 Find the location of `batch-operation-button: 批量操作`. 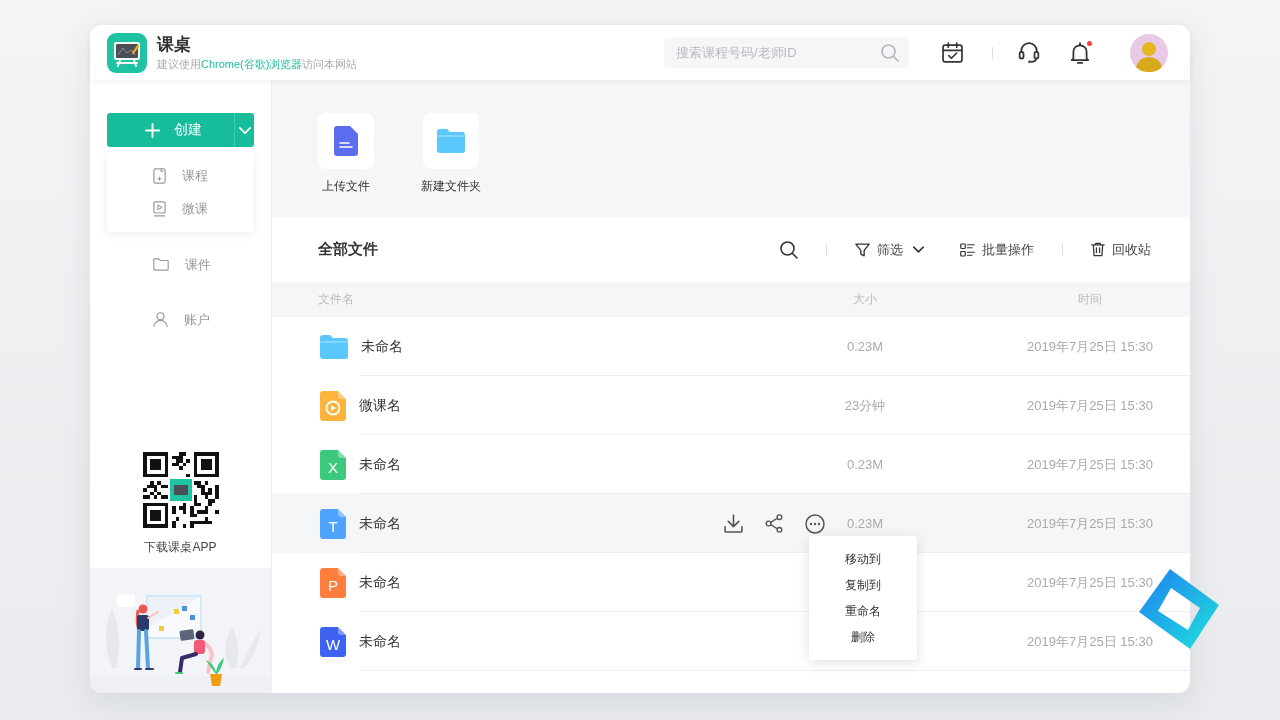

batch-operation-button: 批量操作 is located at coordinates (997, 249).